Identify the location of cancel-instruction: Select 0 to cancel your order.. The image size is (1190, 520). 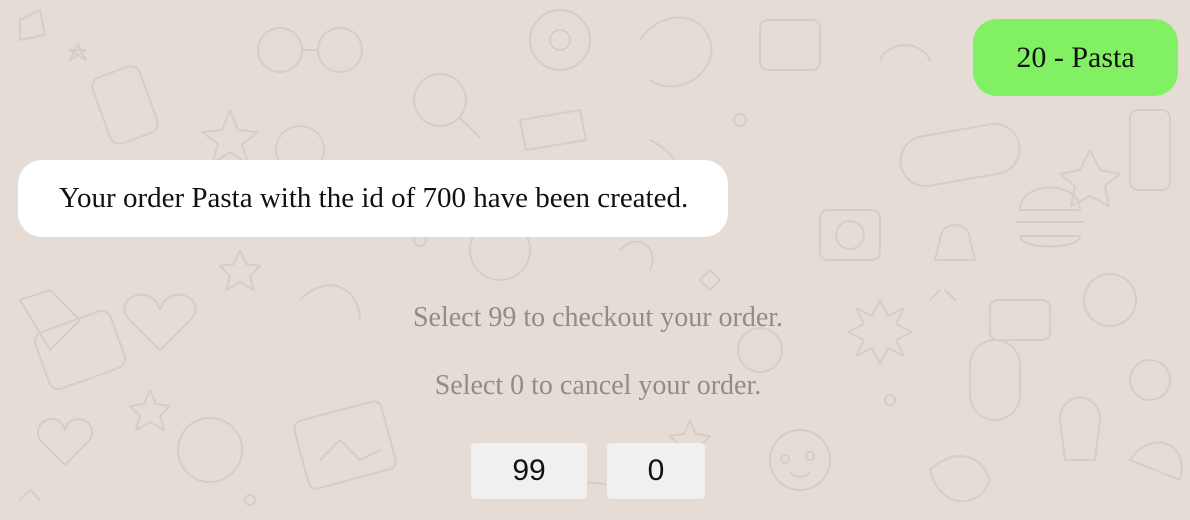
(598, 385).